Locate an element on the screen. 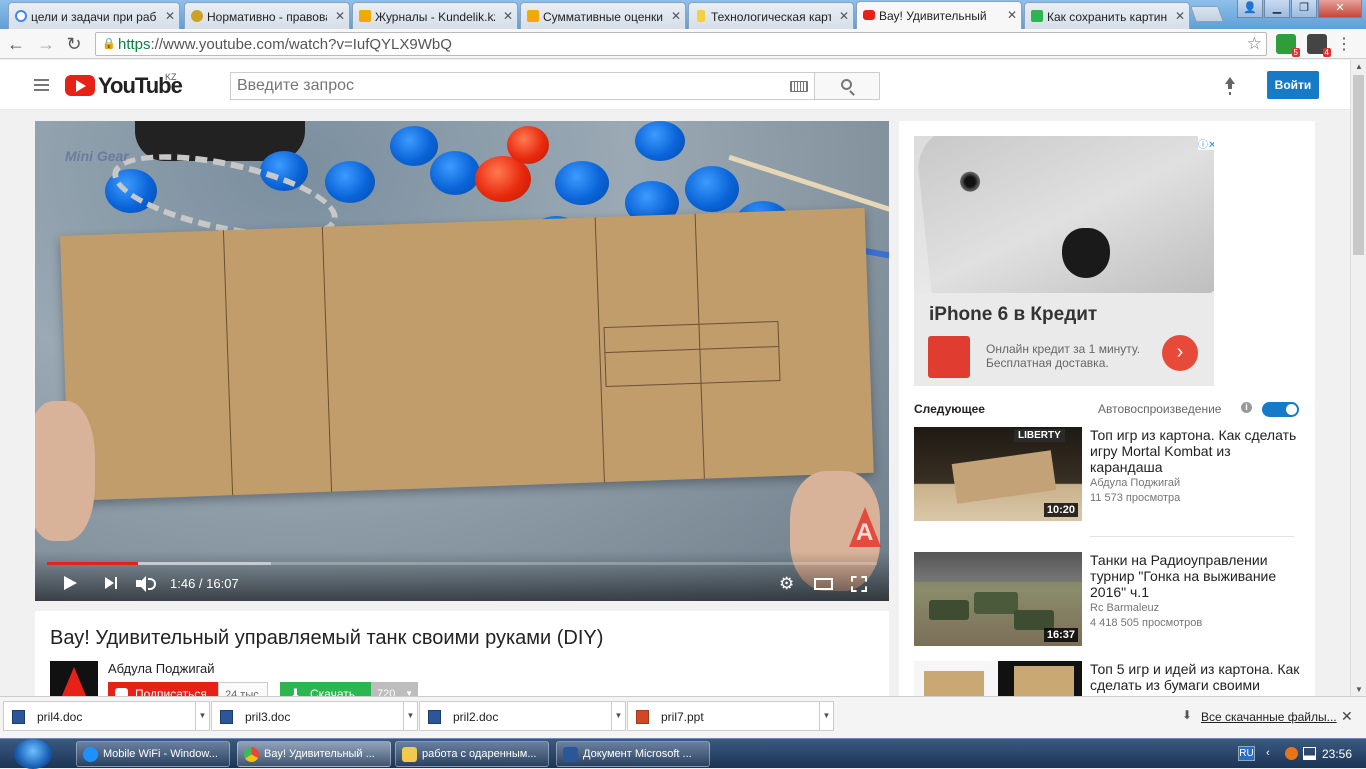 The height and width of the screenshot is (769, 1366). upload-icon is located at coordinates (1230, 85).